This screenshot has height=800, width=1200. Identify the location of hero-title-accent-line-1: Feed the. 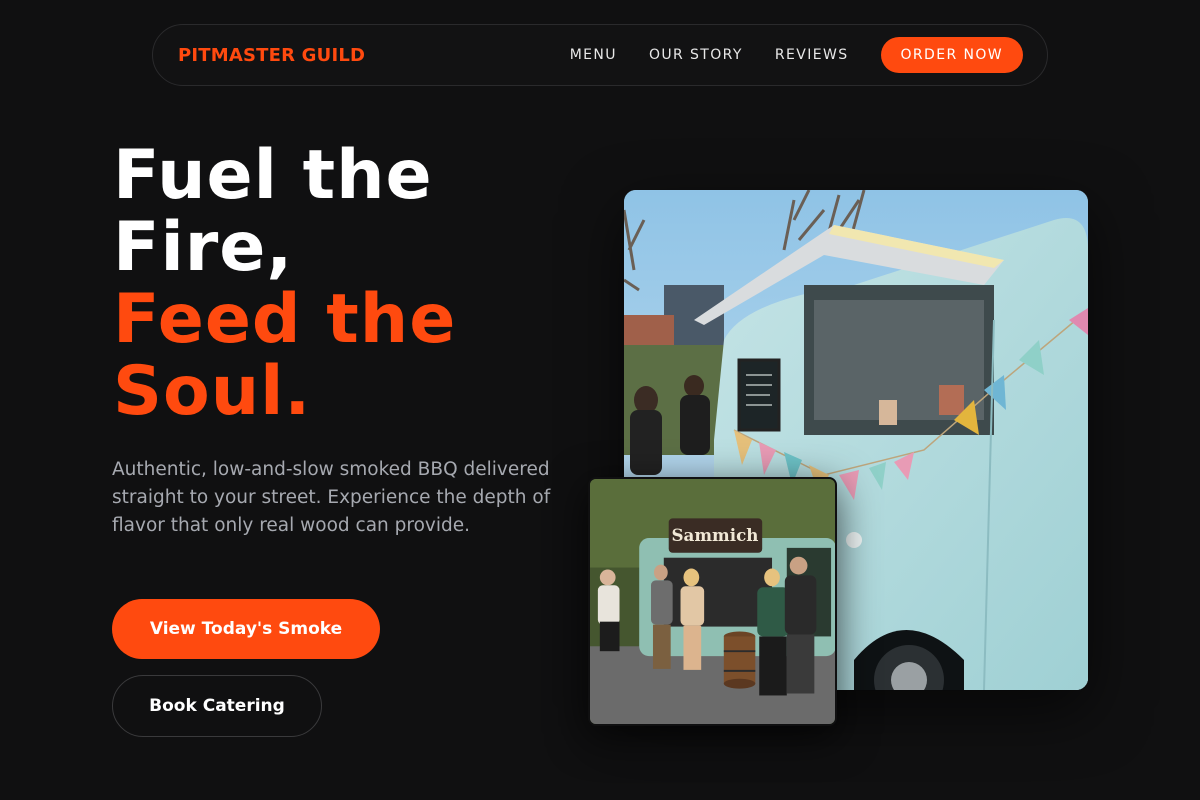
(285, 319).